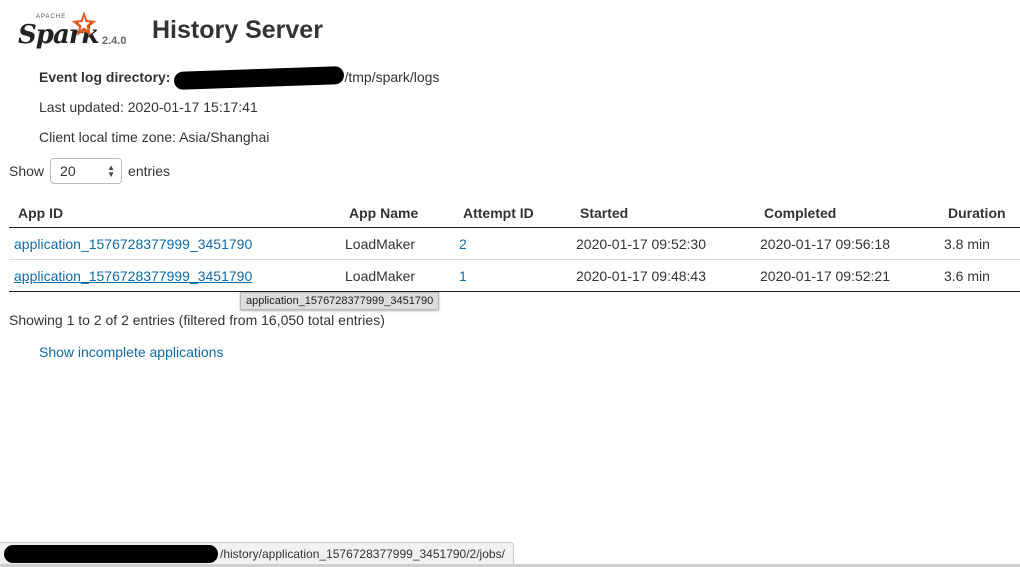 The image size is (1020, 567). What do you see at coordinates (174, 213) in the screenshot?
I see `col-app-id: App ID` at bounding box center [174, 213].